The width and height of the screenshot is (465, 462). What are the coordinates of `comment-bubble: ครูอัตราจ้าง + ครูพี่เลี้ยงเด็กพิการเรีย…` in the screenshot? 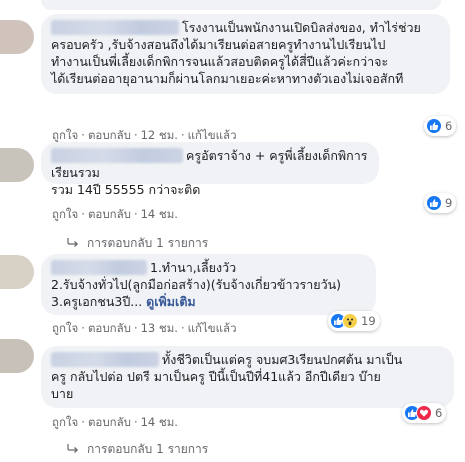 It's located at (210, 169).